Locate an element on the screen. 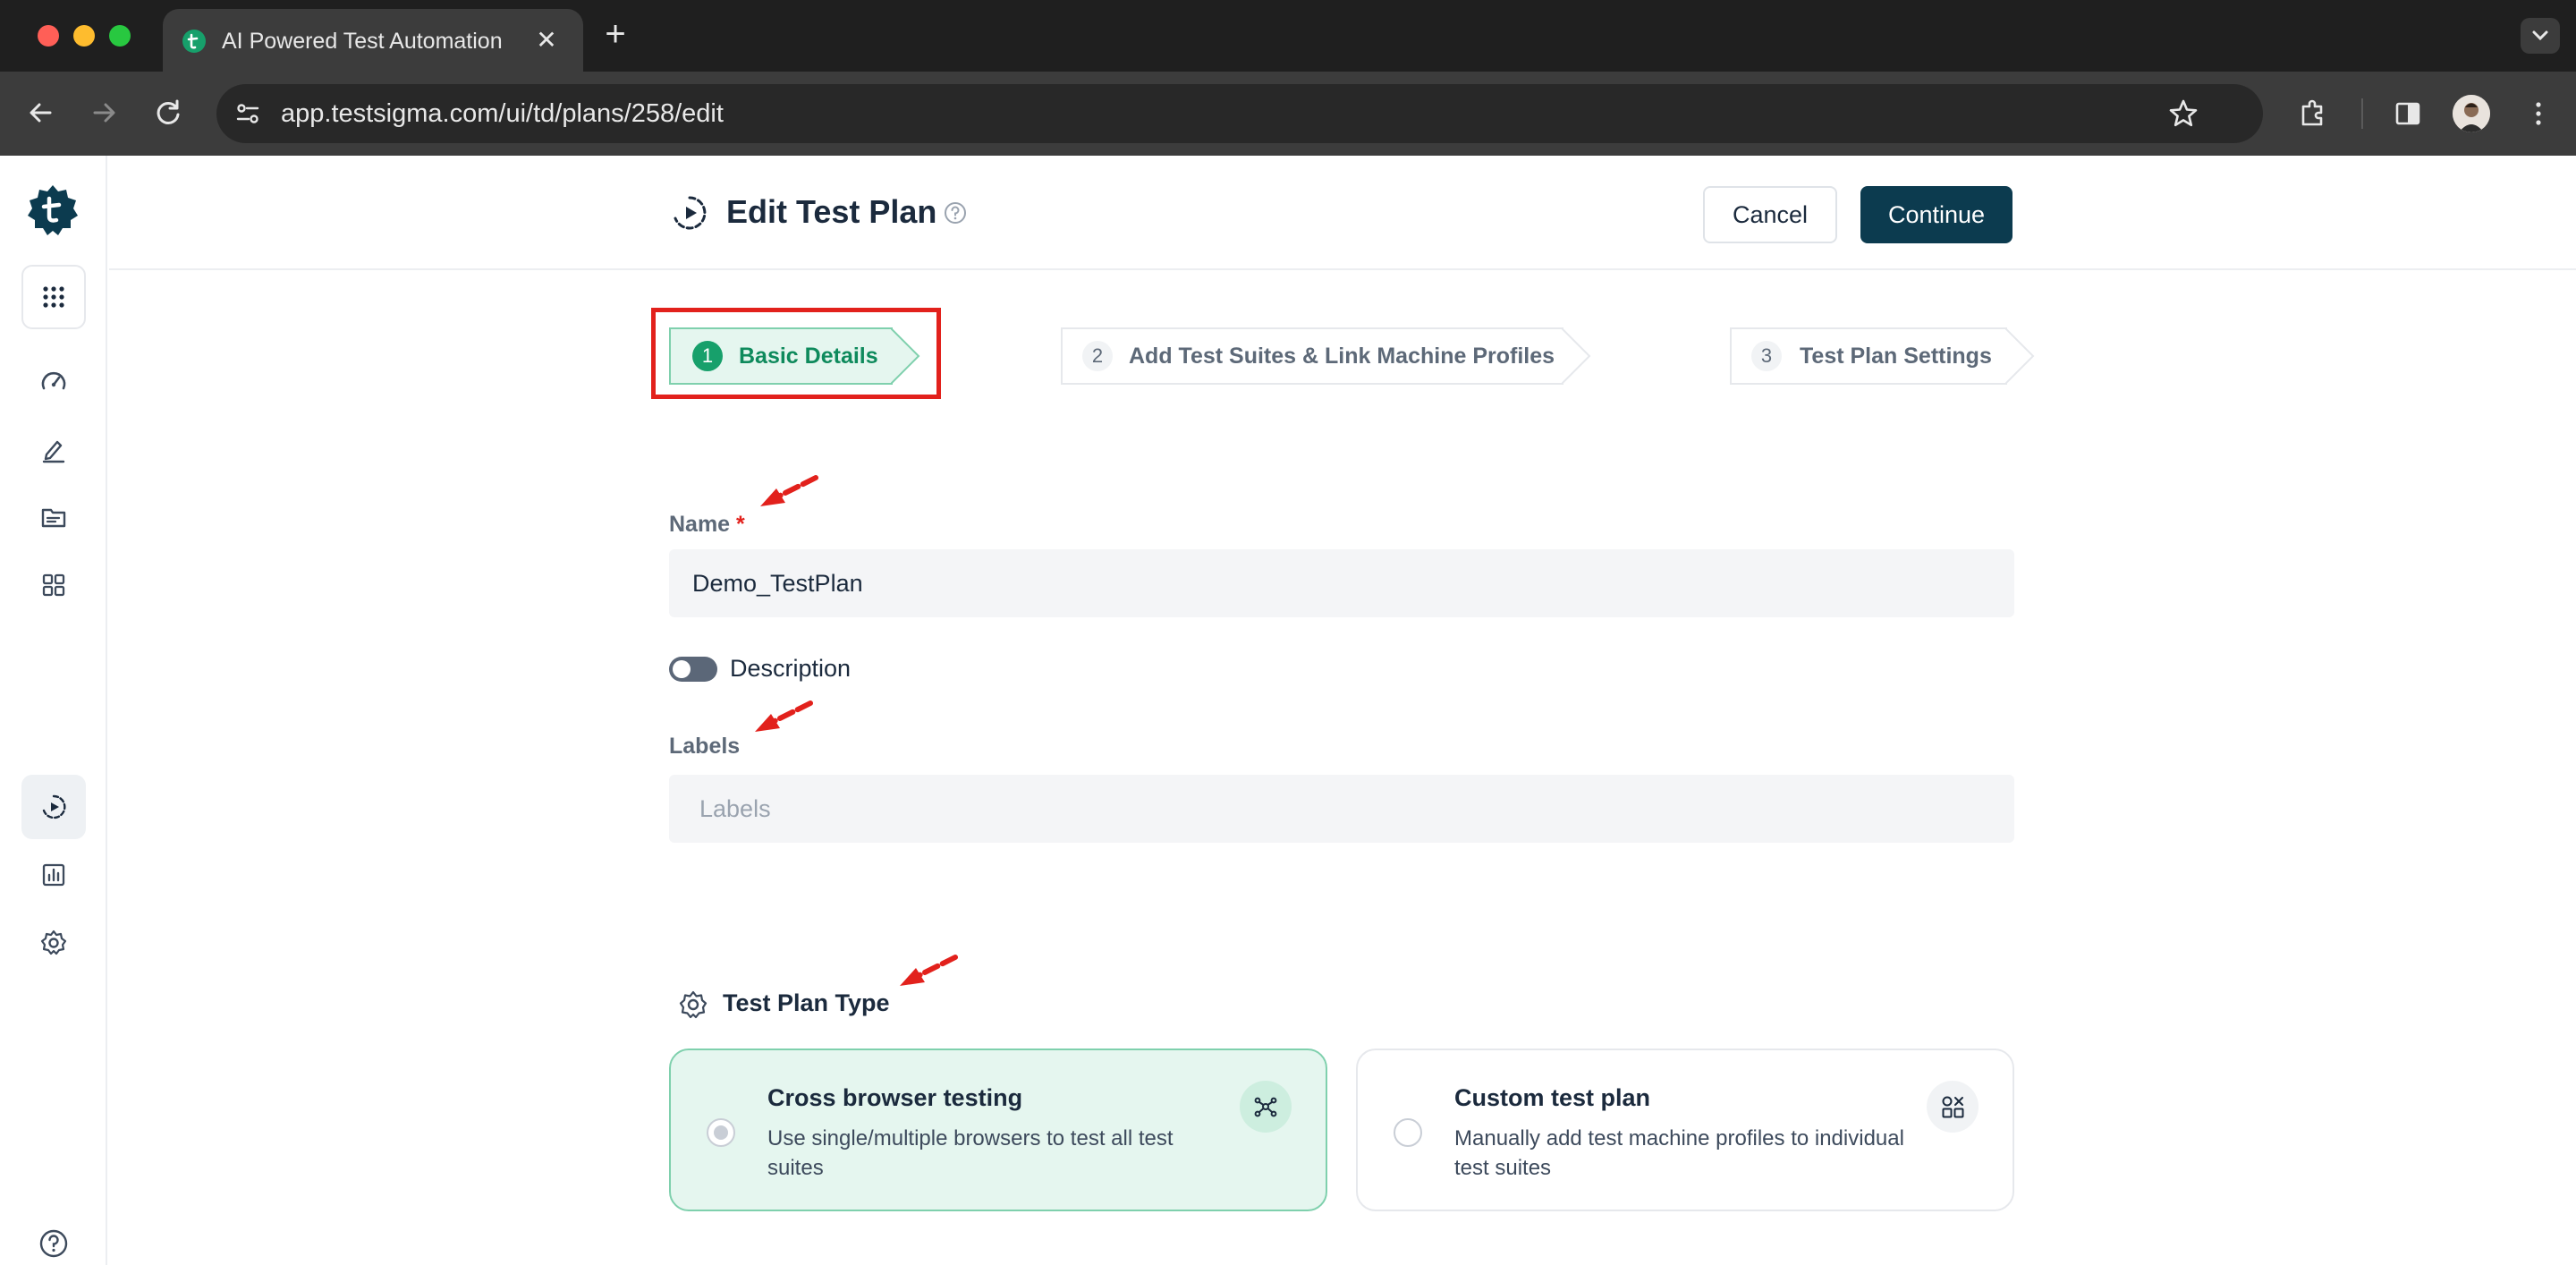 The image size is (2576, 1265). description-toggle is located at coordinates (693, 669).